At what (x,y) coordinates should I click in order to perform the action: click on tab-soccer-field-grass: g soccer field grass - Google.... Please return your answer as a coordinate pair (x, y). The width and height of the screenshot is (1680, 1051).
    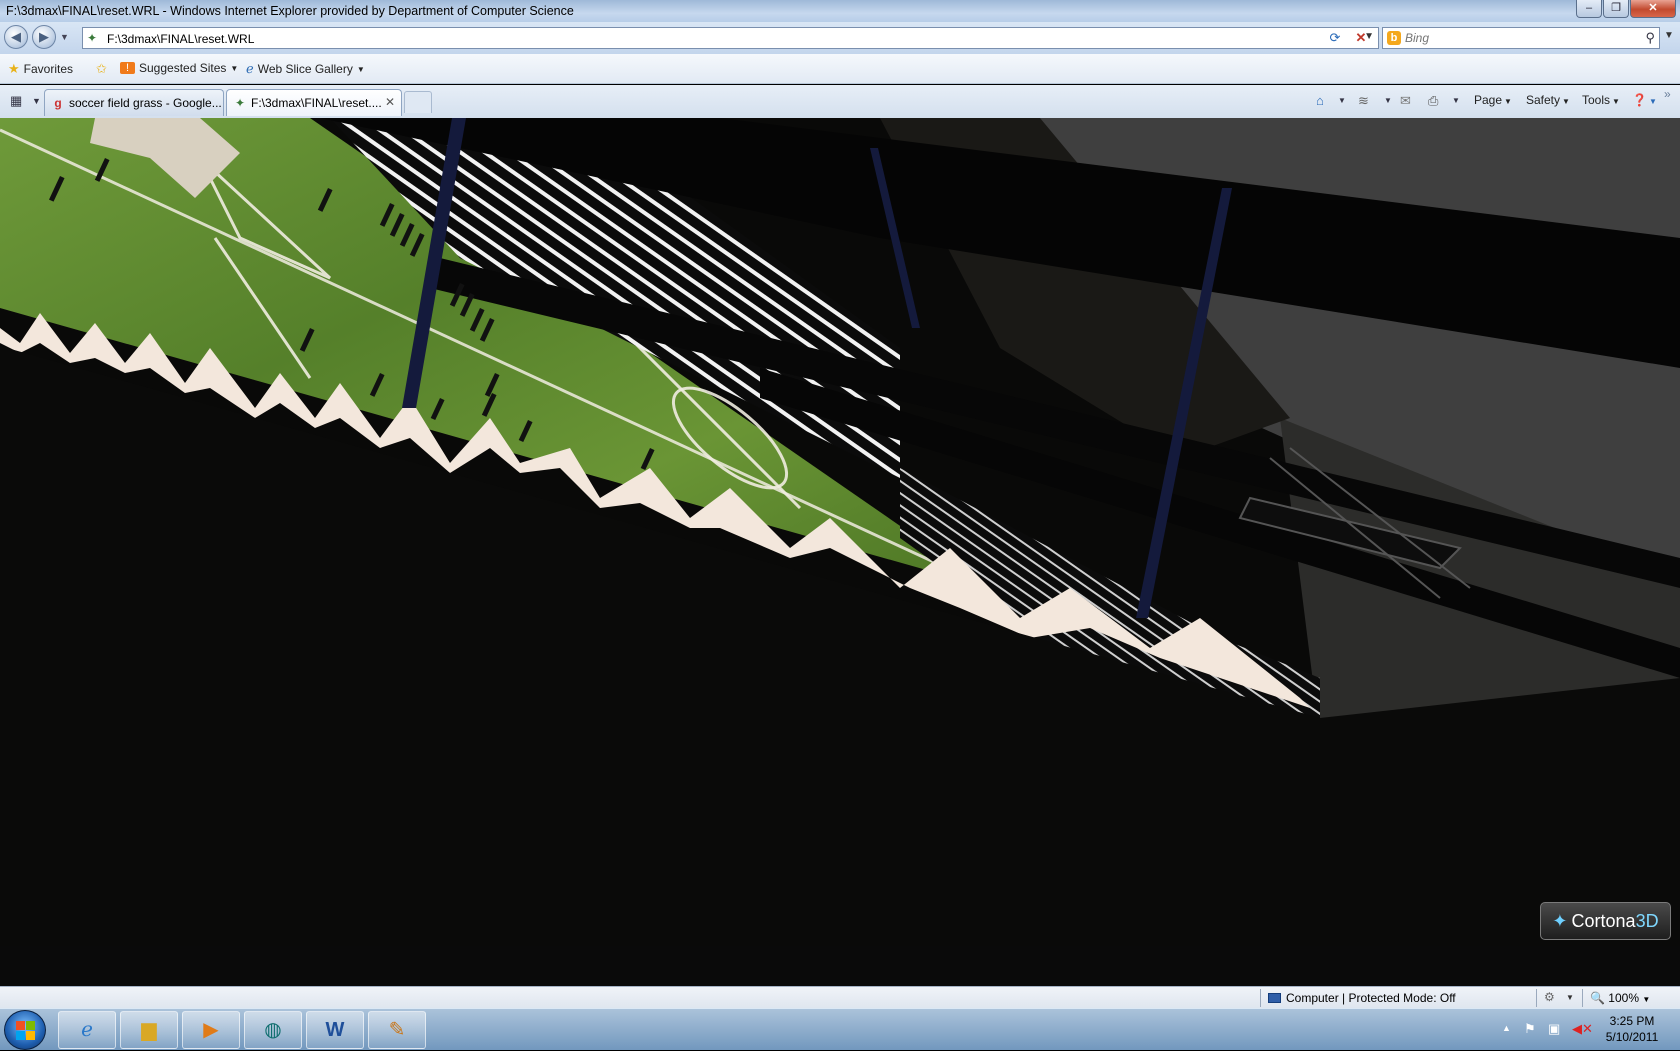
    Looking at the image, I should click on (134, 102).